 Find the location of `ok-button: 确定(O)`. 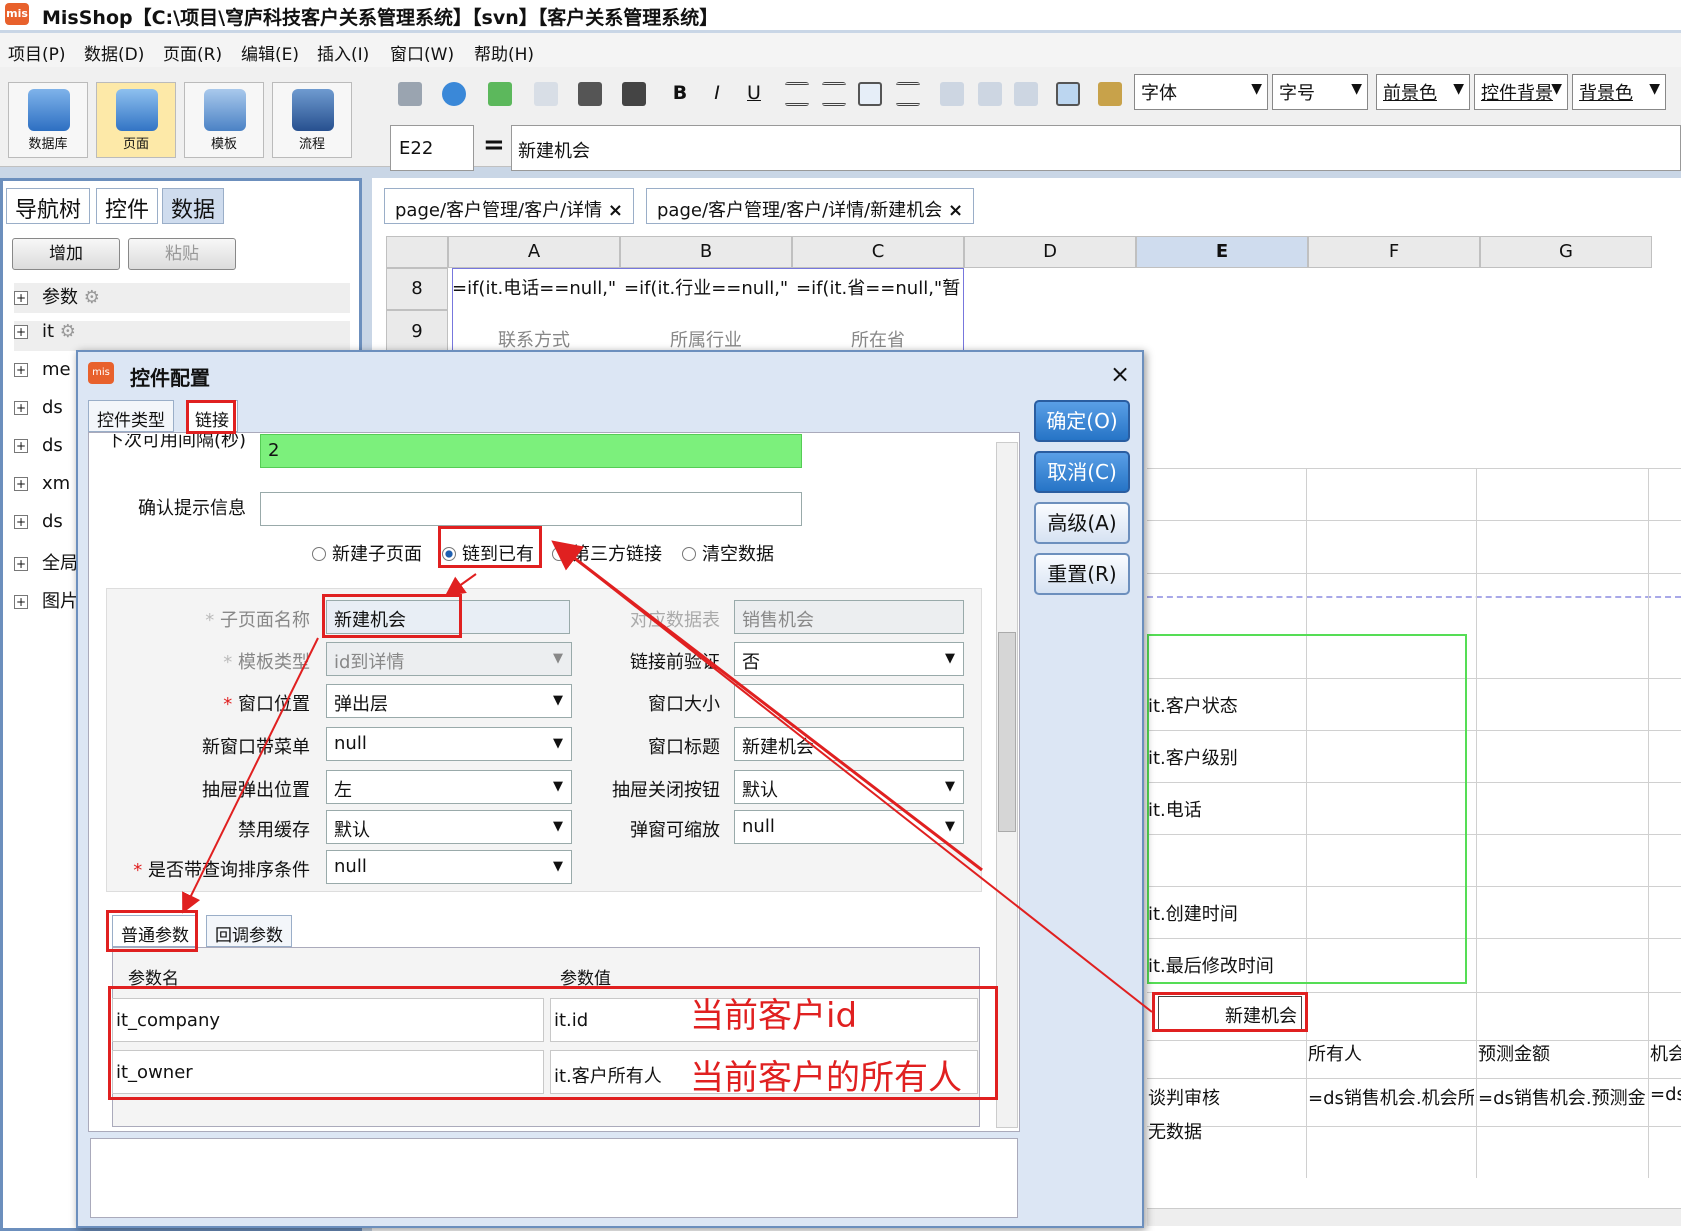

ok-button: 确定(O) is located at coordinates (1082, 421).